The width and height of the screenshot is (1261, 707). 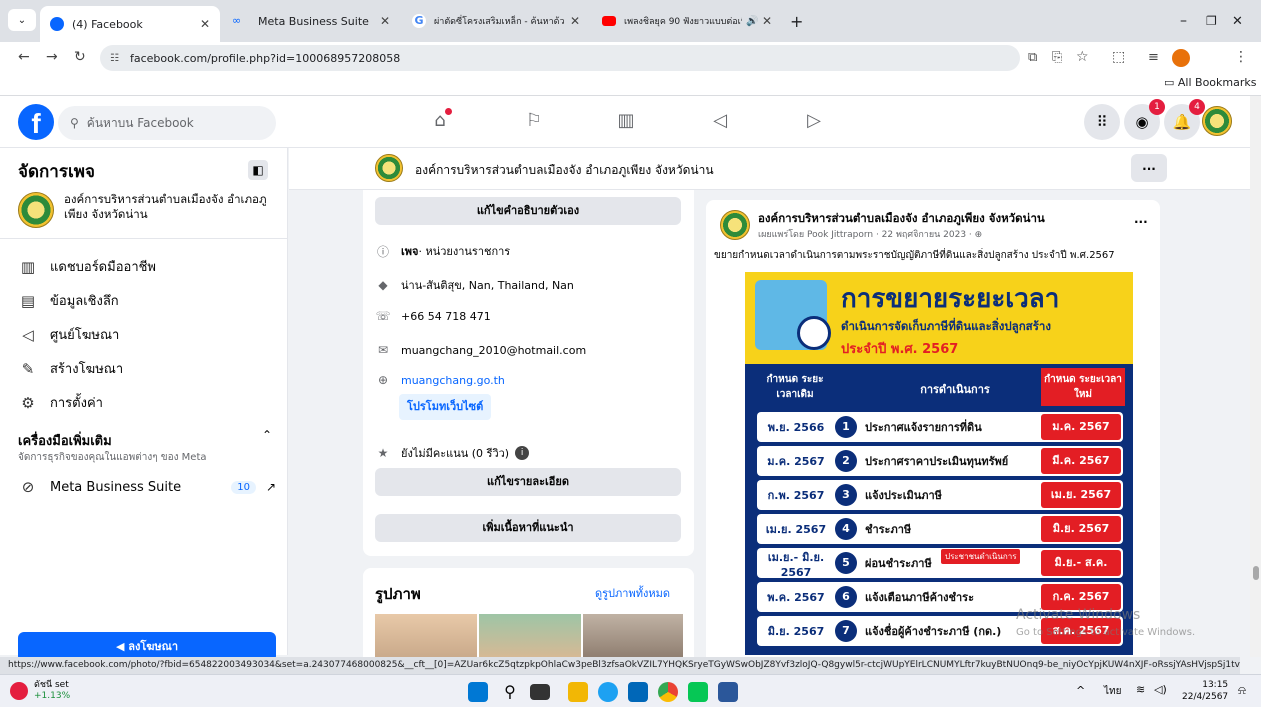 I want to click on account-avatar, so click(x=1217, y=121).